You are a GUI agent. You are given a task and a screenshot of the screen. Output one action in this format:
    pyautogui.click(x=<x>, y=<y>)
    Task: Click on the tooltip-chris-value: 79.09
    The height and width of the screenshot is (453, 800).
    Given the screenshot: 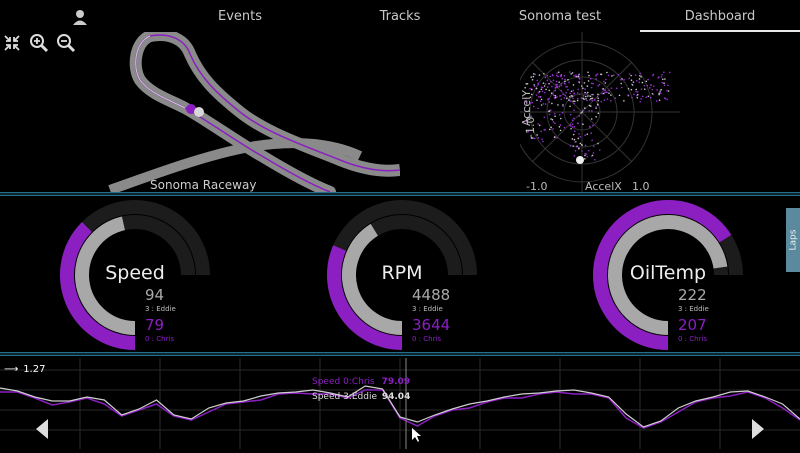 What is the action you would take?
    pyautogui.click(x=396, y=382)
    